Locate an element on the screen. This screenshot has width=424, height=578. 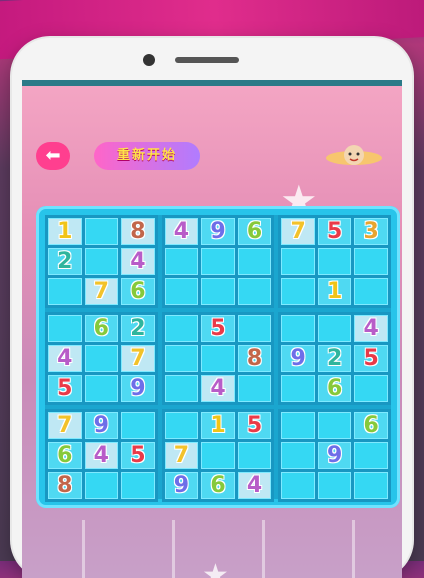
light-beams is located at coordinates (212, 549).